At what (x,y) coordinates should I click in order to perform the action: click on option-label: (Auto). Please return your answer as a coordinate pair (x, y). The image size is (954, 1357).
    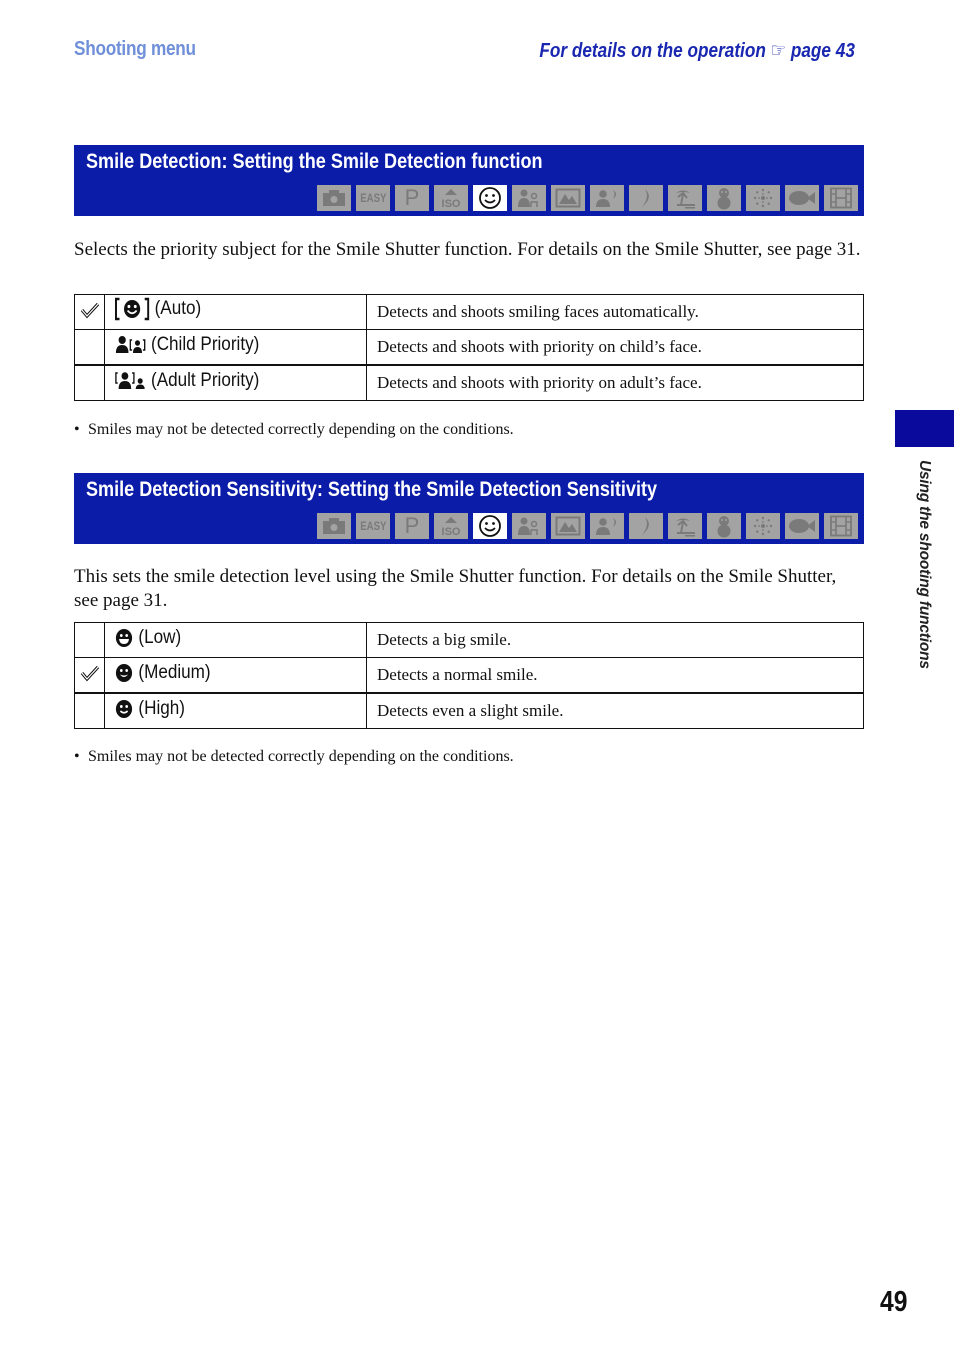
    Looking at the image, I should click on (178, 308).